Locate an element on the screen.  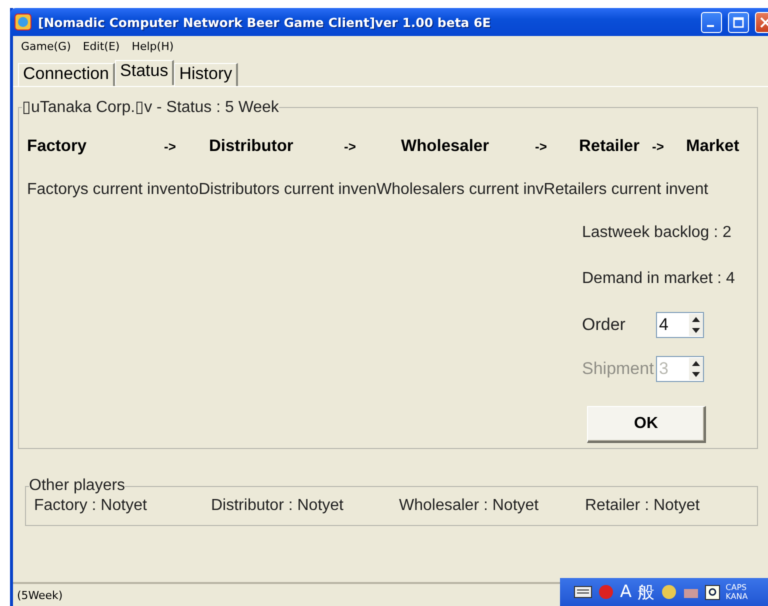
group-title: ▯uTanaka Corp.▯v - Status : 5 Week is located at coordinates (150, 107).